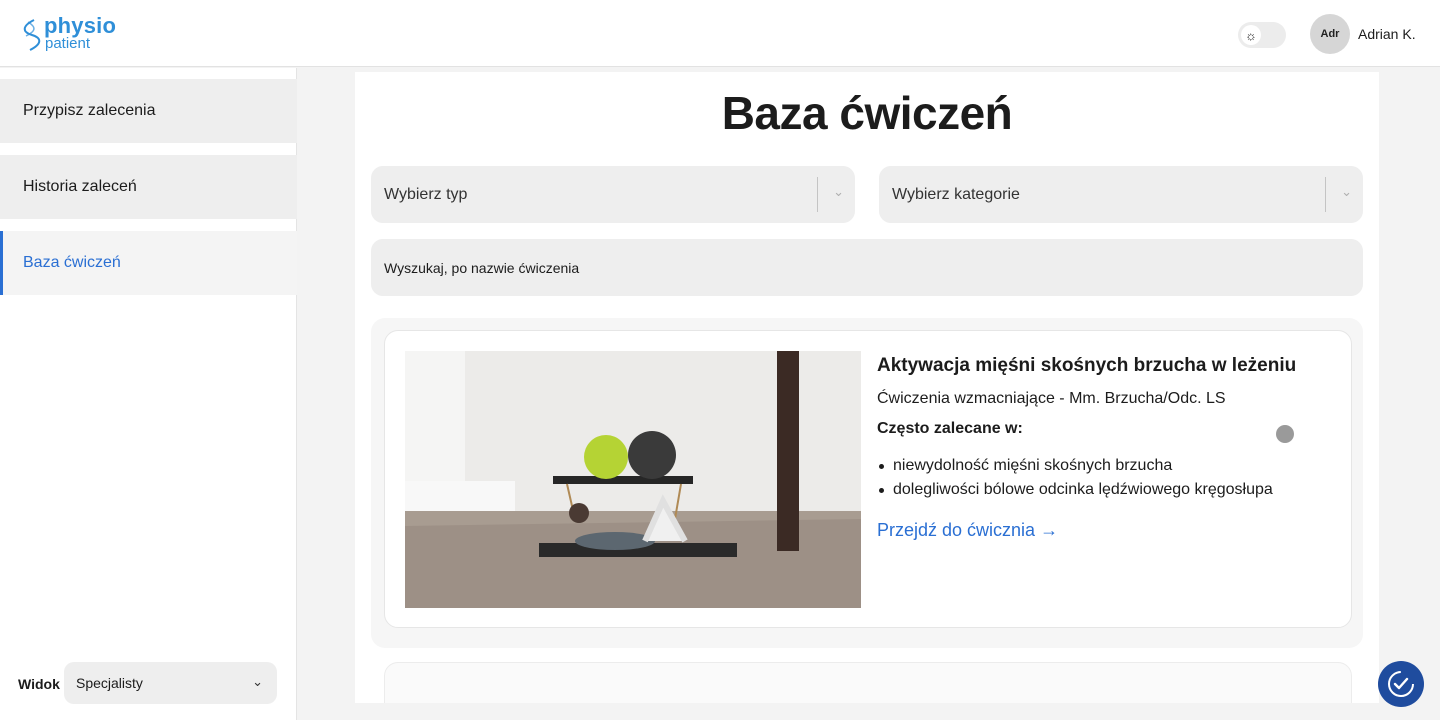  I want to click on user-name: Adrian K., so click(1387, 34).